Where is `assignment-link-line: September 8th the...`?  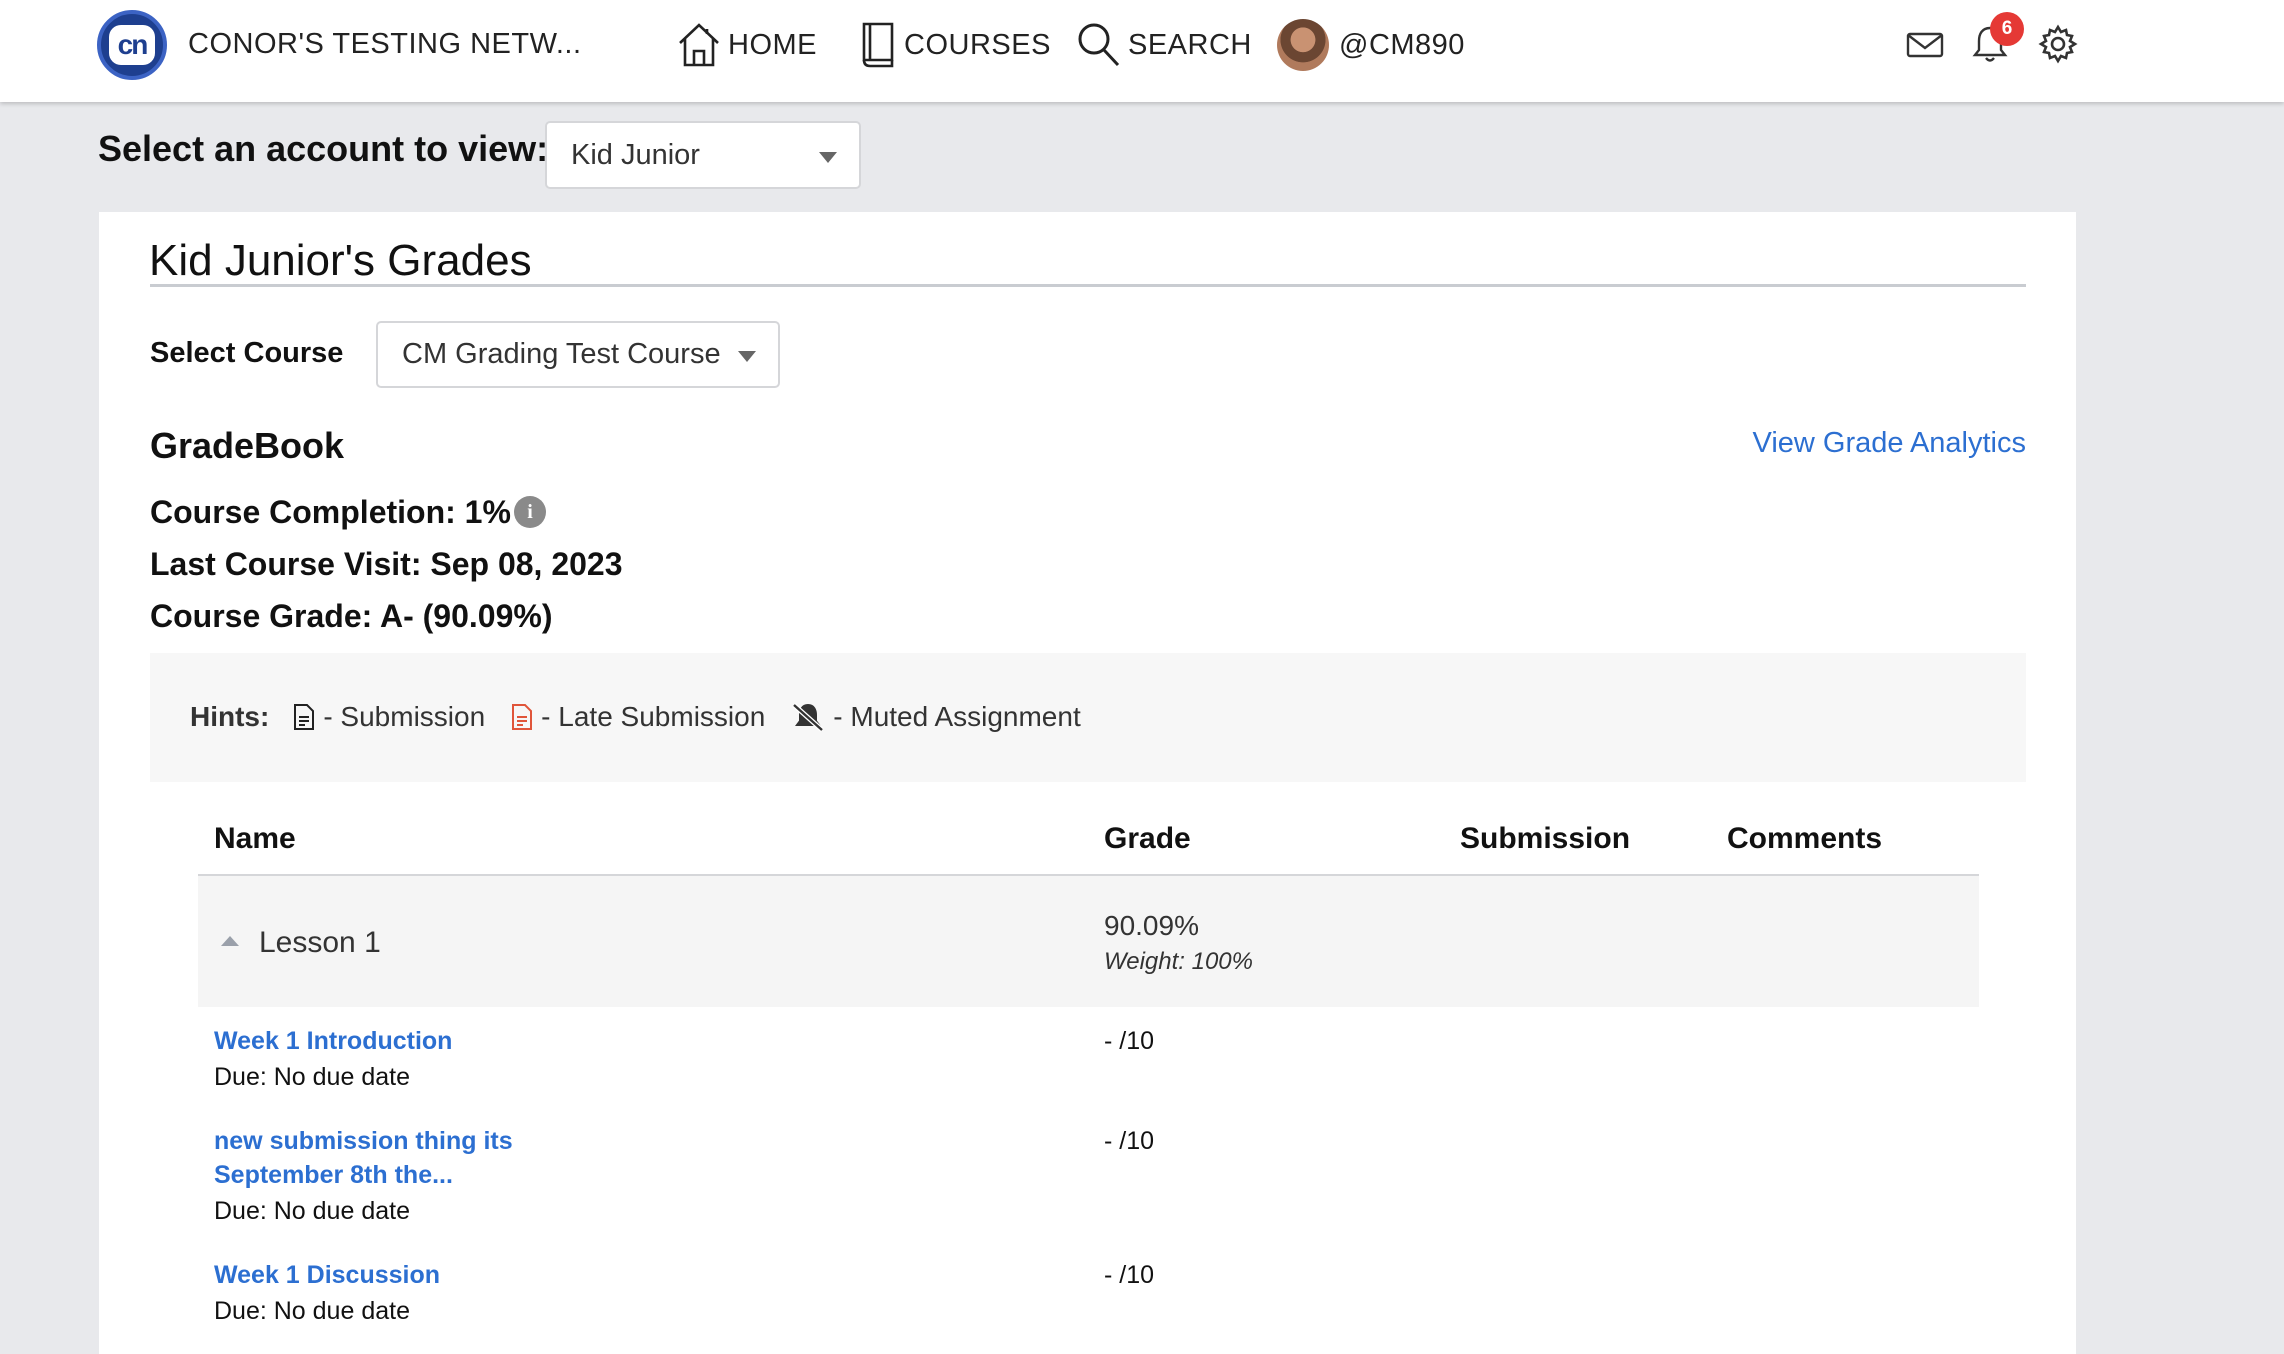 assignment-link-line: September 8th the... is located at coordinates (333, 1175).